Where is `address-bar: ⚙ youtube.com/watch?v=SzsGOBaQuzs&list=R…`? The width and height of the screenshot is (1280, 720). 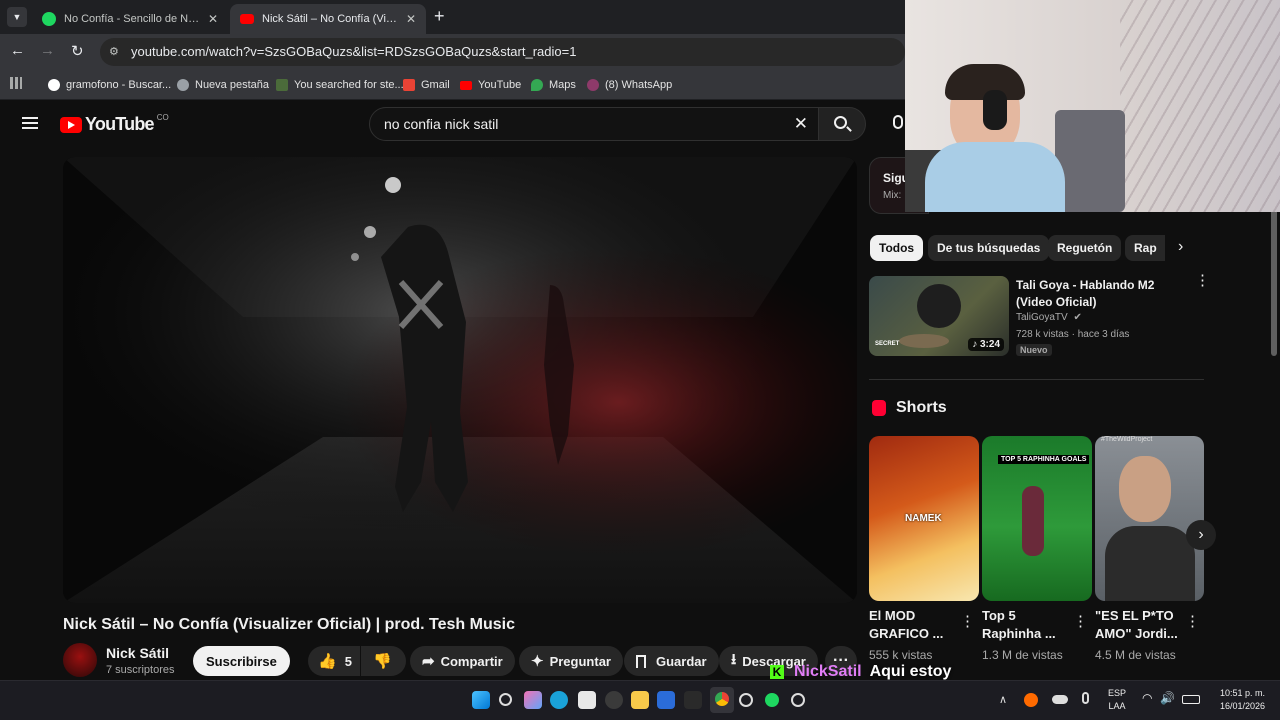
address-bar: ⚙ youtube.com/watch?v=SzsGOBaQuzs&list=R… is located at coordinates (502, 52).